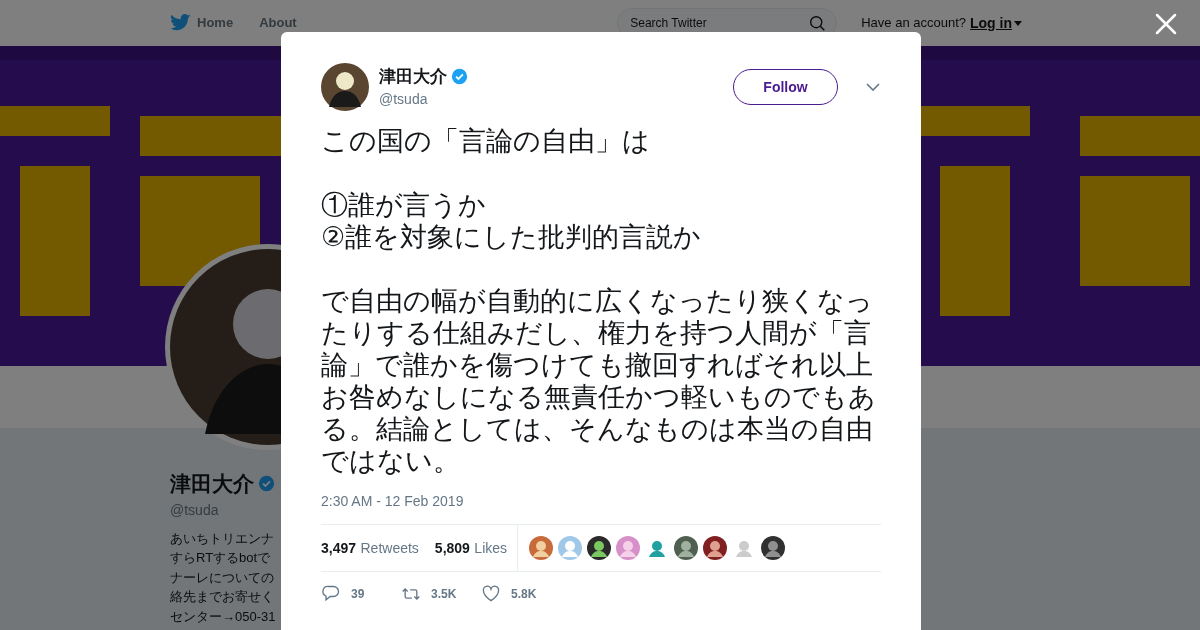  What do you see at coordinates (358, 594) in the screenshot?
I see `reply-count: 39` at bounding box center [358, 594].